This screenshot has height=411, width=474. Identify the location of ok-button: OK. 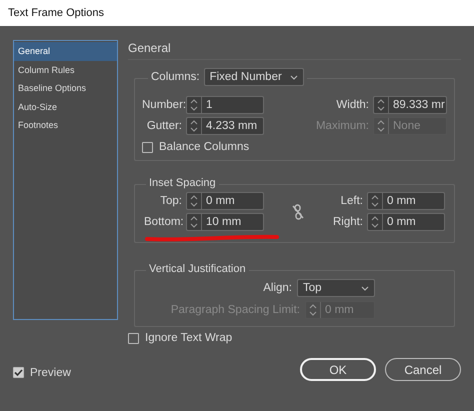
(338, 369).